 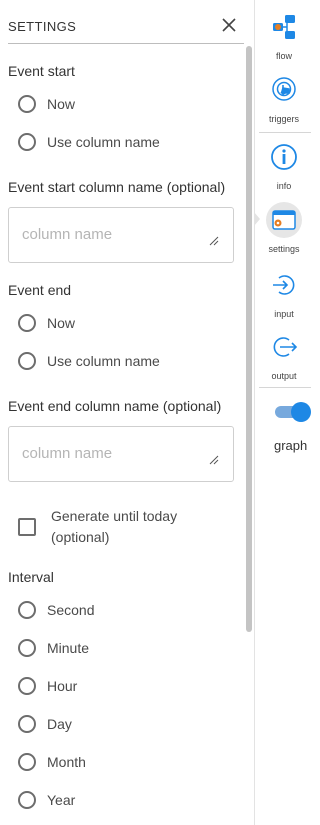 I want to click on graph-label: graph, so click(x=291, y=445).